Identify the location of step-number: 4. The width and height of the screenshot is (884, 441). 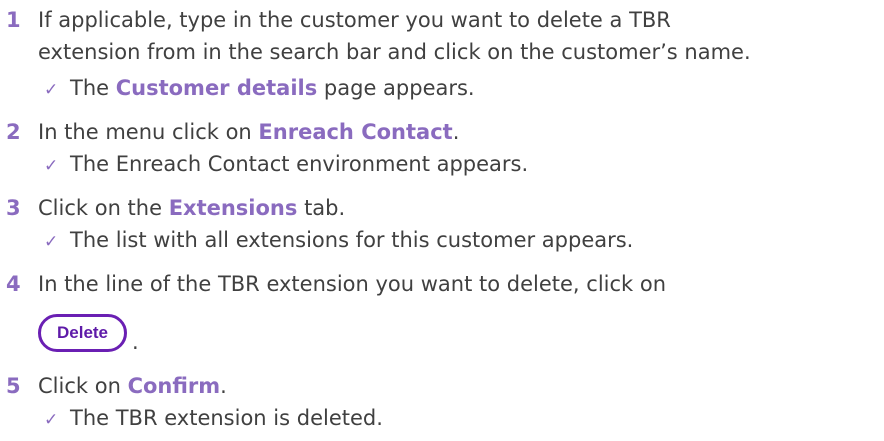
(13, 284).